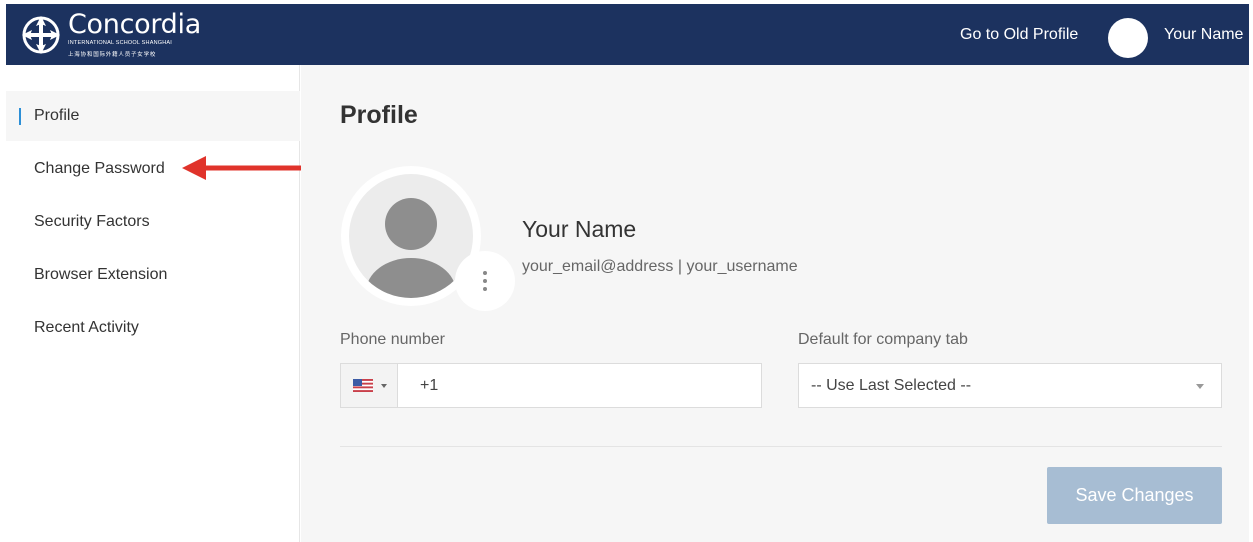 Image resolution: width=1253 pixels, height=542 pixels. What do you see at coordinates (781, 446) in the screenshot?
I see `divider` at bounding box center [781, 446].